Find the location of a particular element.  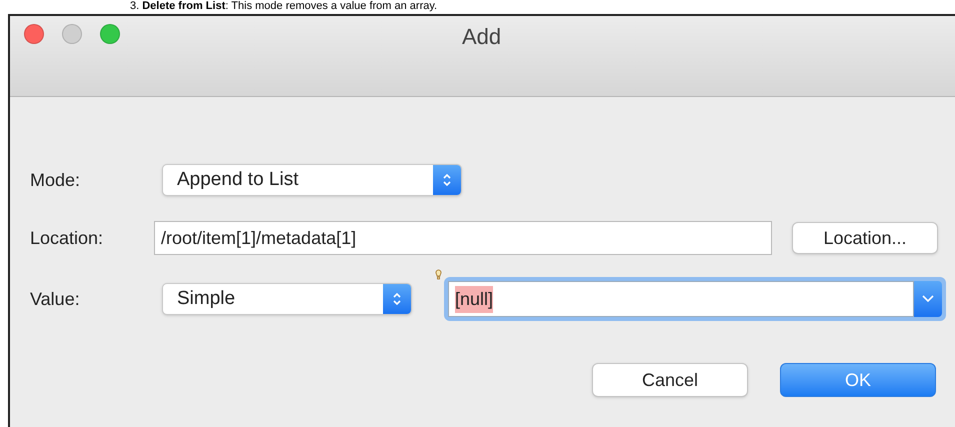

value-type-dropdown: Simple is located at coordinates (287, 299).